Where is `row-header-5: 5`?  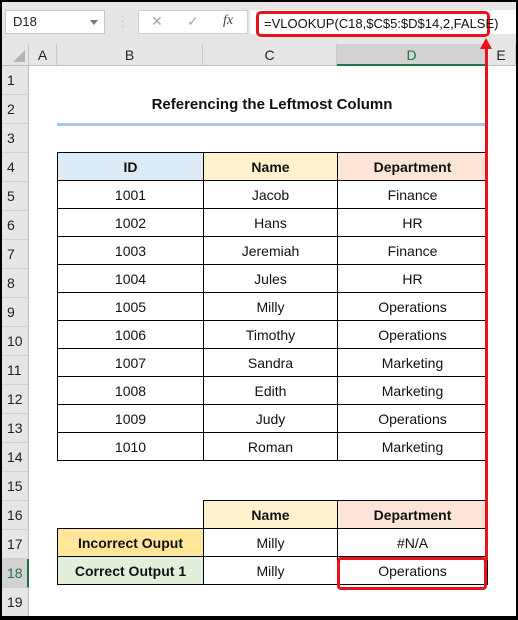 row-header-5: 5 is located at coordinates (15, 196).